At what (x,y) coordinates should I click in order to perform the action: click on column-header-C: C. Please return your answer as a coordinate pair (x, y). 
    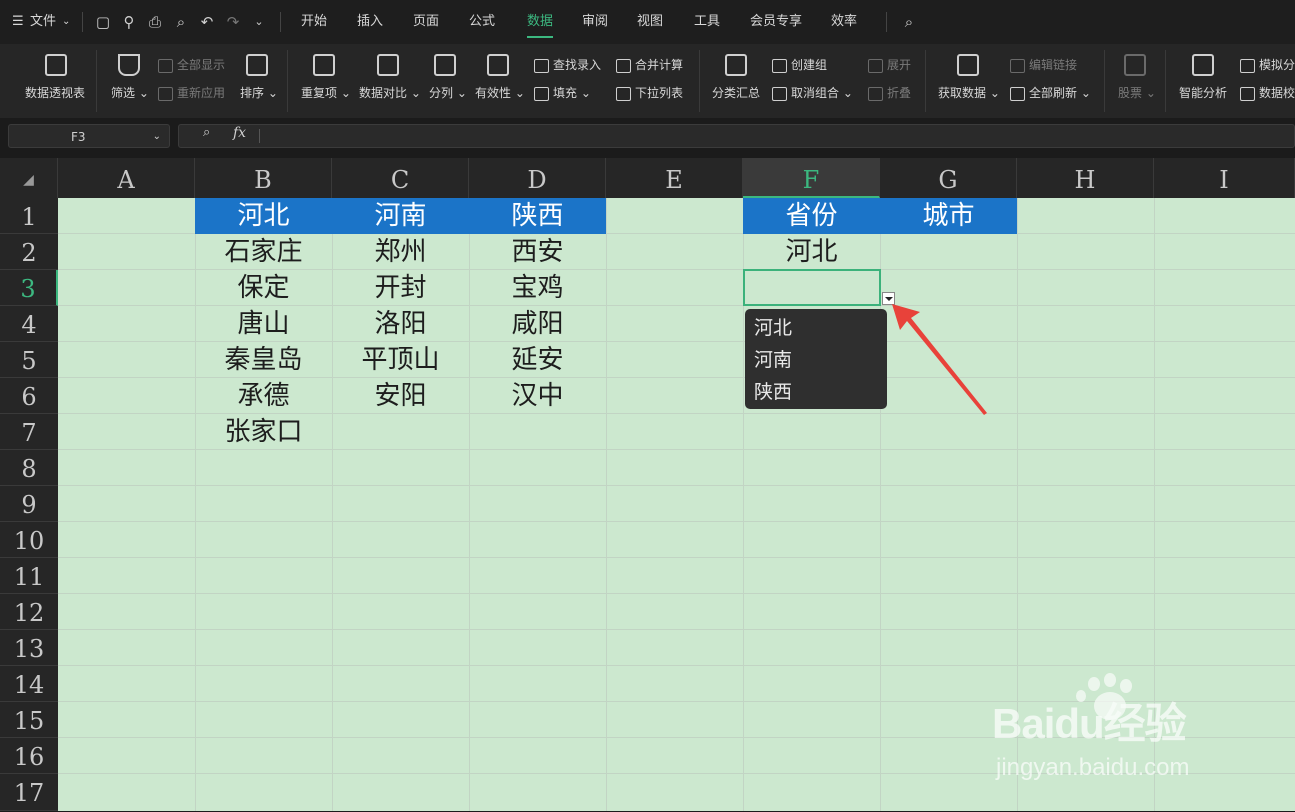
    Looking at the image, I should click on (400, 178).